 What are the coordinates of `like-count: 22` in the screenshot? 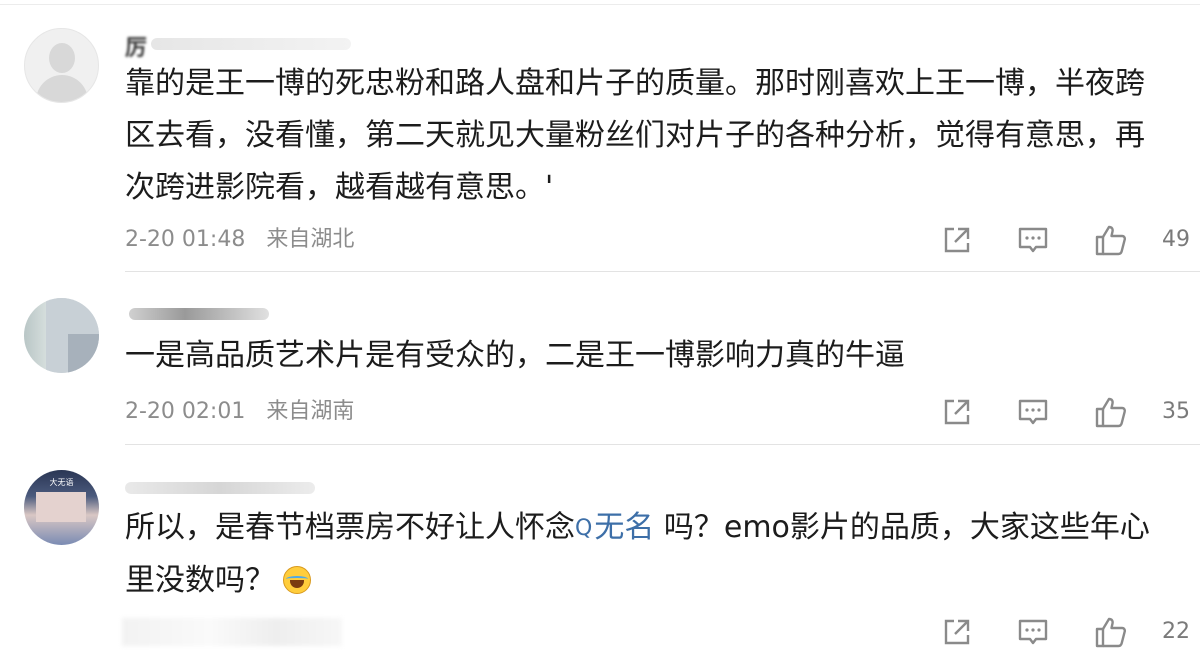 It's located at (1176, 631).